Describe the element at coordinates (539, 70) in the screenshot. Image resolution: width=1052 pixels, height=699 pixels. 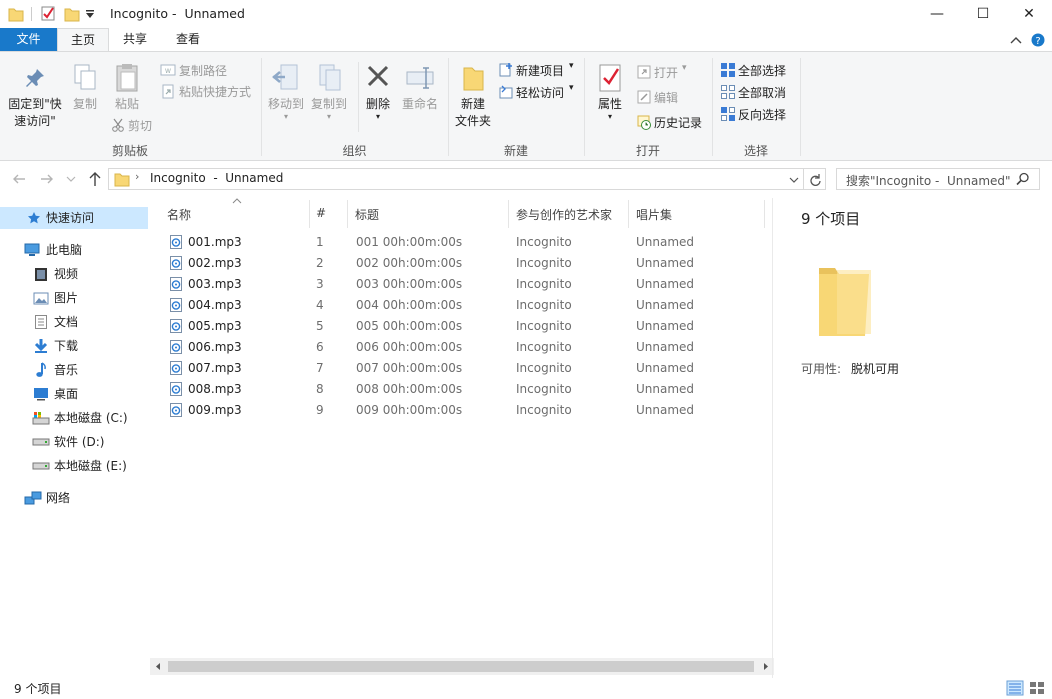
I see `new-item-button: 新建项目 ▾` at that location.